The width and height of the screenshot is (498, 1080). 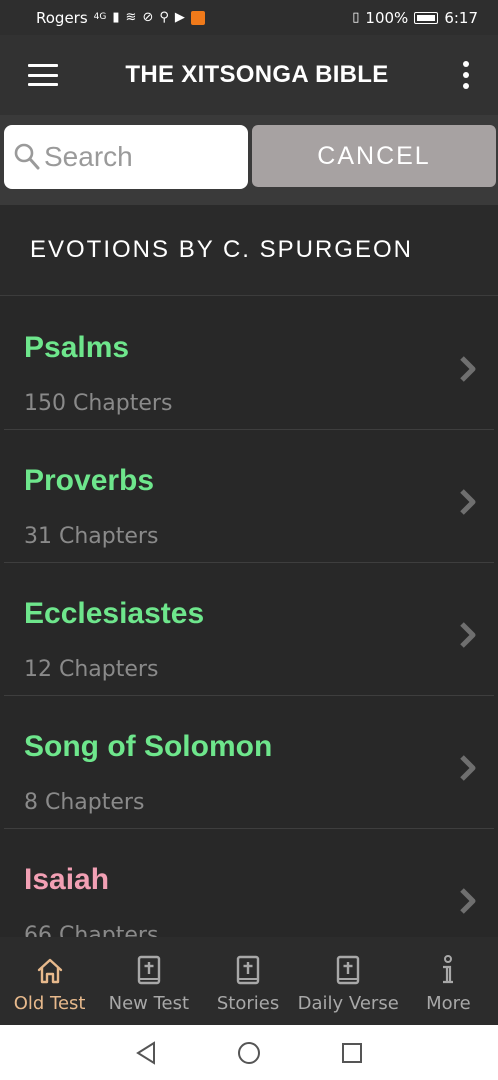 I want to click on book-title: Psalms, so click(x=77, y=347).